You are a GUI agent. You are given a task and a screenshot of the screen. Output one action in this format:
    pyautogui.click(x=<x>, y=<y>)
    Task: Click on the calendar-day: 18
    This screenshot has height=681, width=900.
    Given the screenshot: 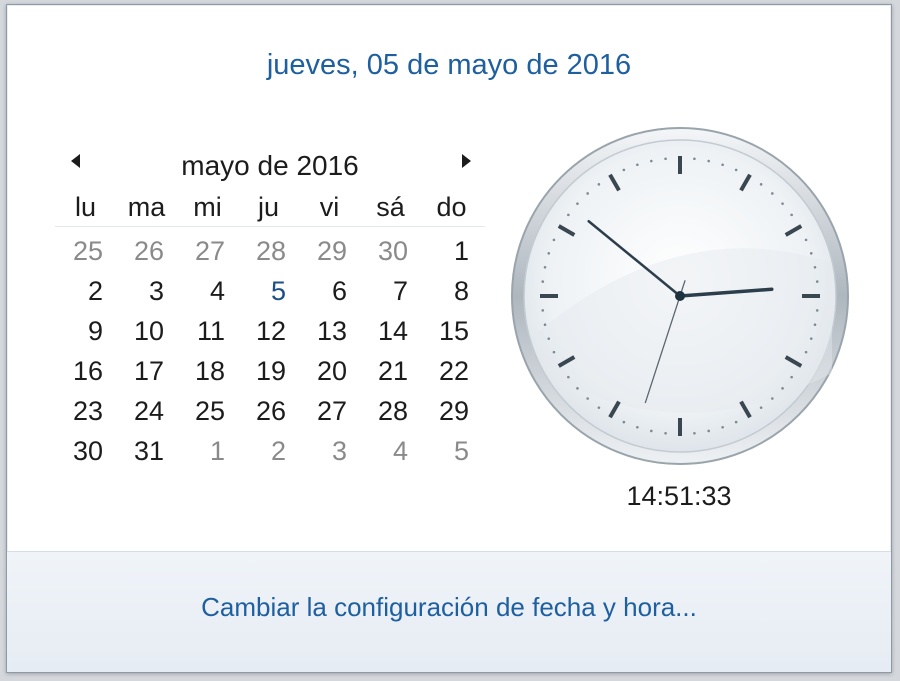 What is the action you would take?
    pyautogui.click(x=207, y=371)
    